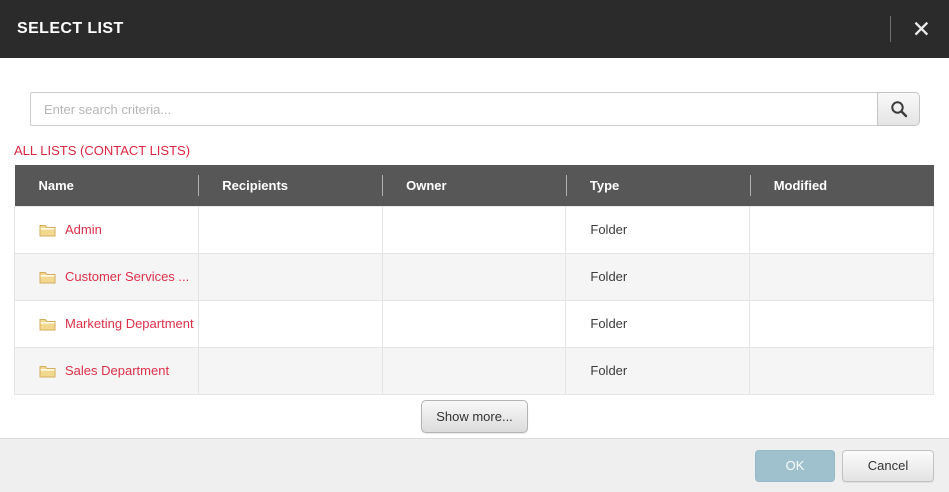 The width and height of the screenshot is (949, 492). Describe the element at coordinates (657, 185) in the screenshot. I see `column-header-type: Type` at that location.